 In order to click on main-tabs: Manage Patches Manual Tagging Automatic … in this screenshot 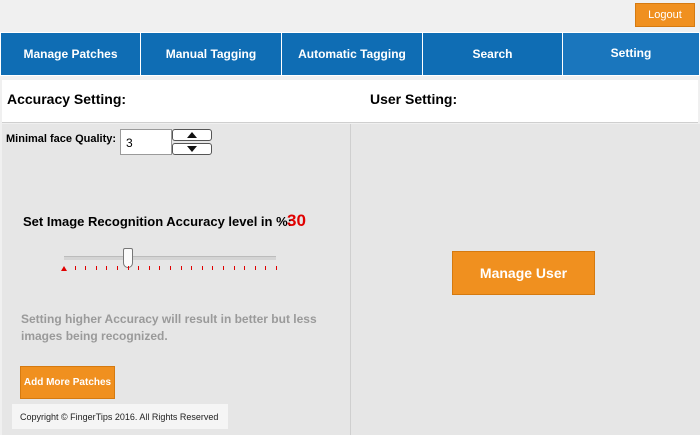, I will do `click(350, 54)`.